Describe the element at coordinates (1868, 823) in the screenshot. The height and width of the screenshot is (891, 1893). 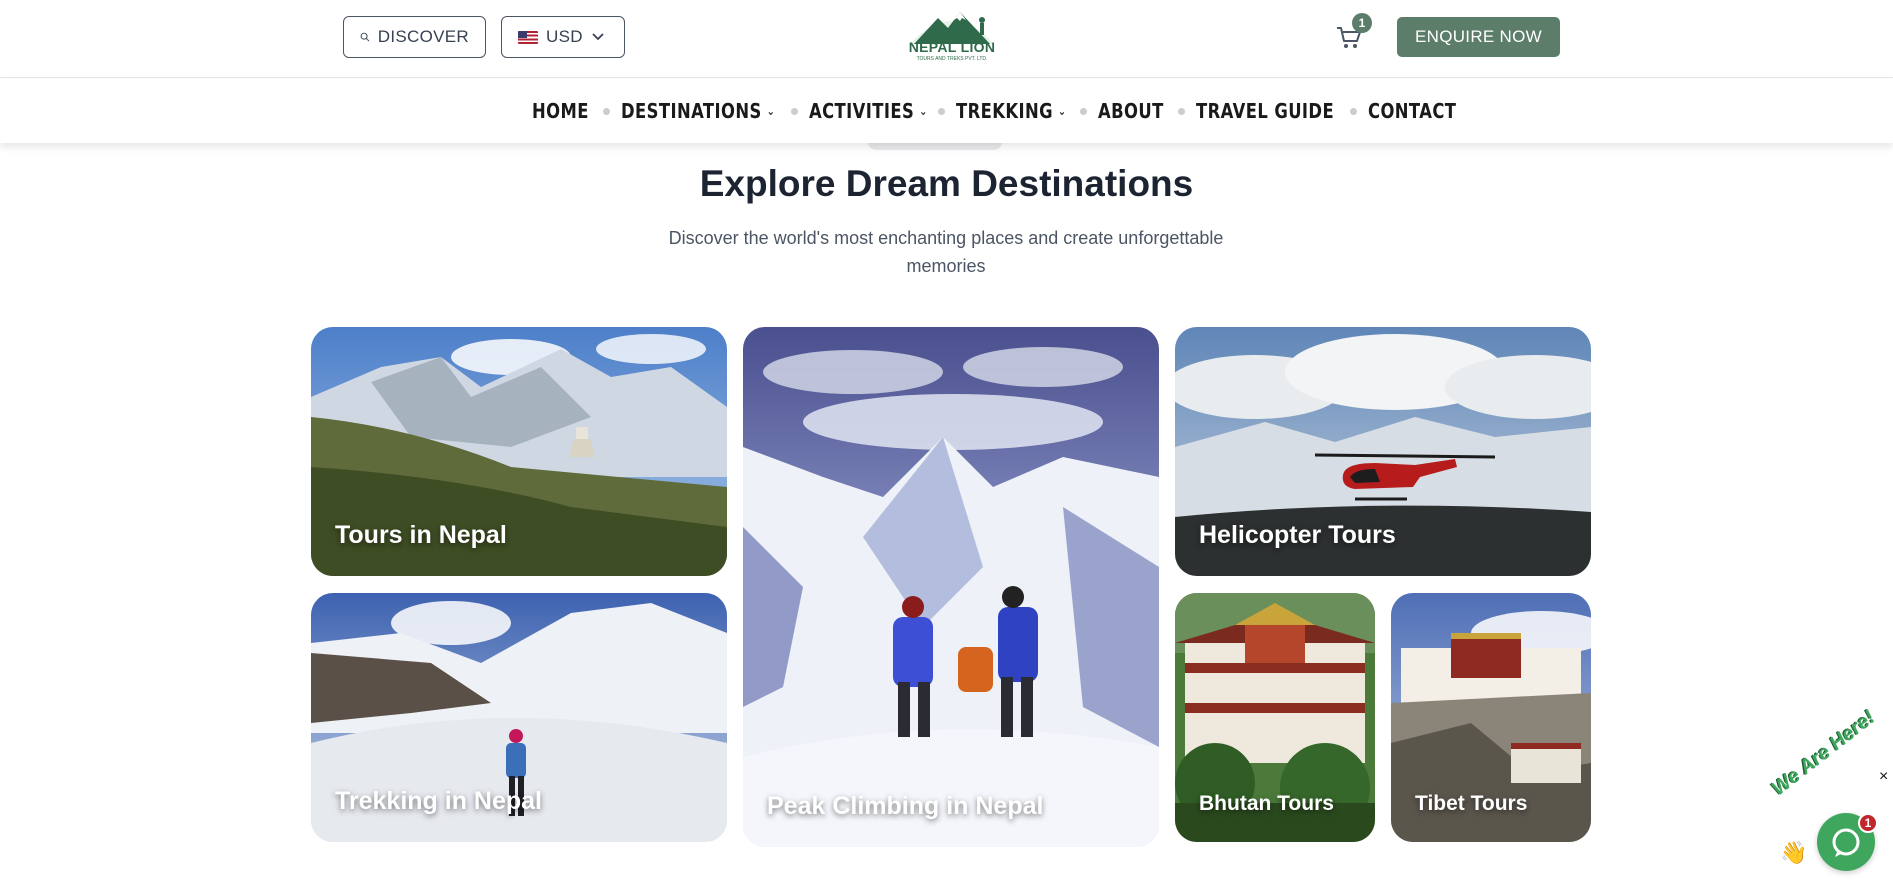
I see `chat-unread-badge: 1` at that location.